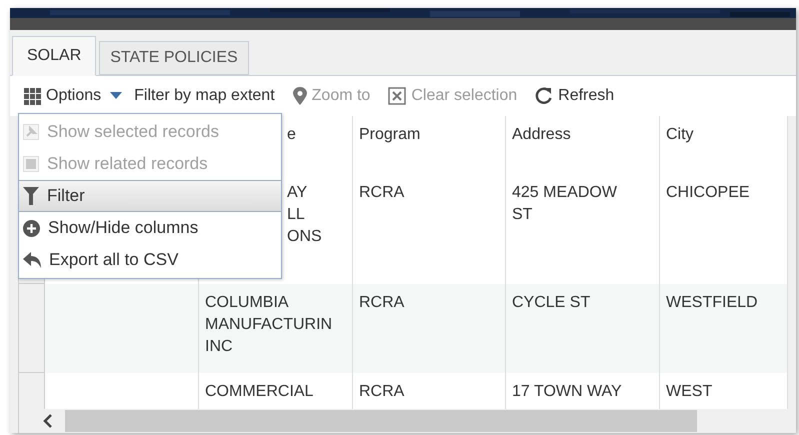 The height and width of the screenshot is (435, 799). What do you see at coordinates (31, 132) in the screenshot?
I see `pin-icon` at bounding box center [31, 132].